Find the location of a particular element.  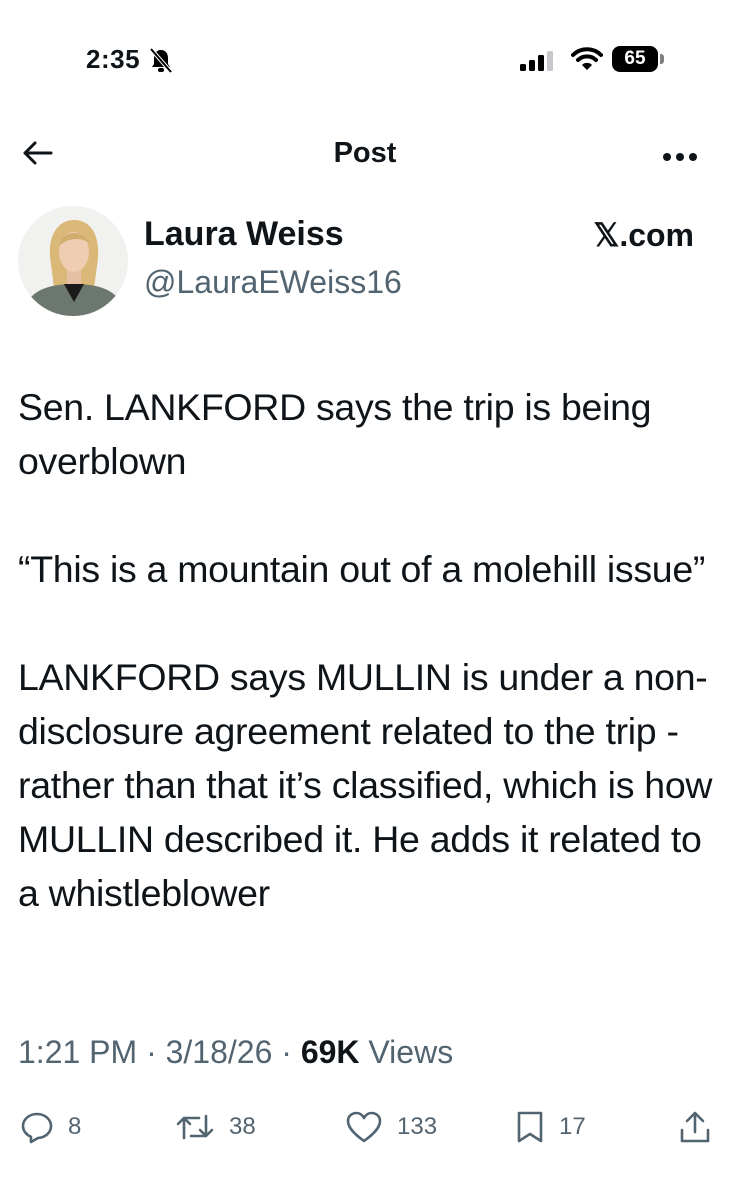

bookmark-icon is located at coordinates (530, 1127).